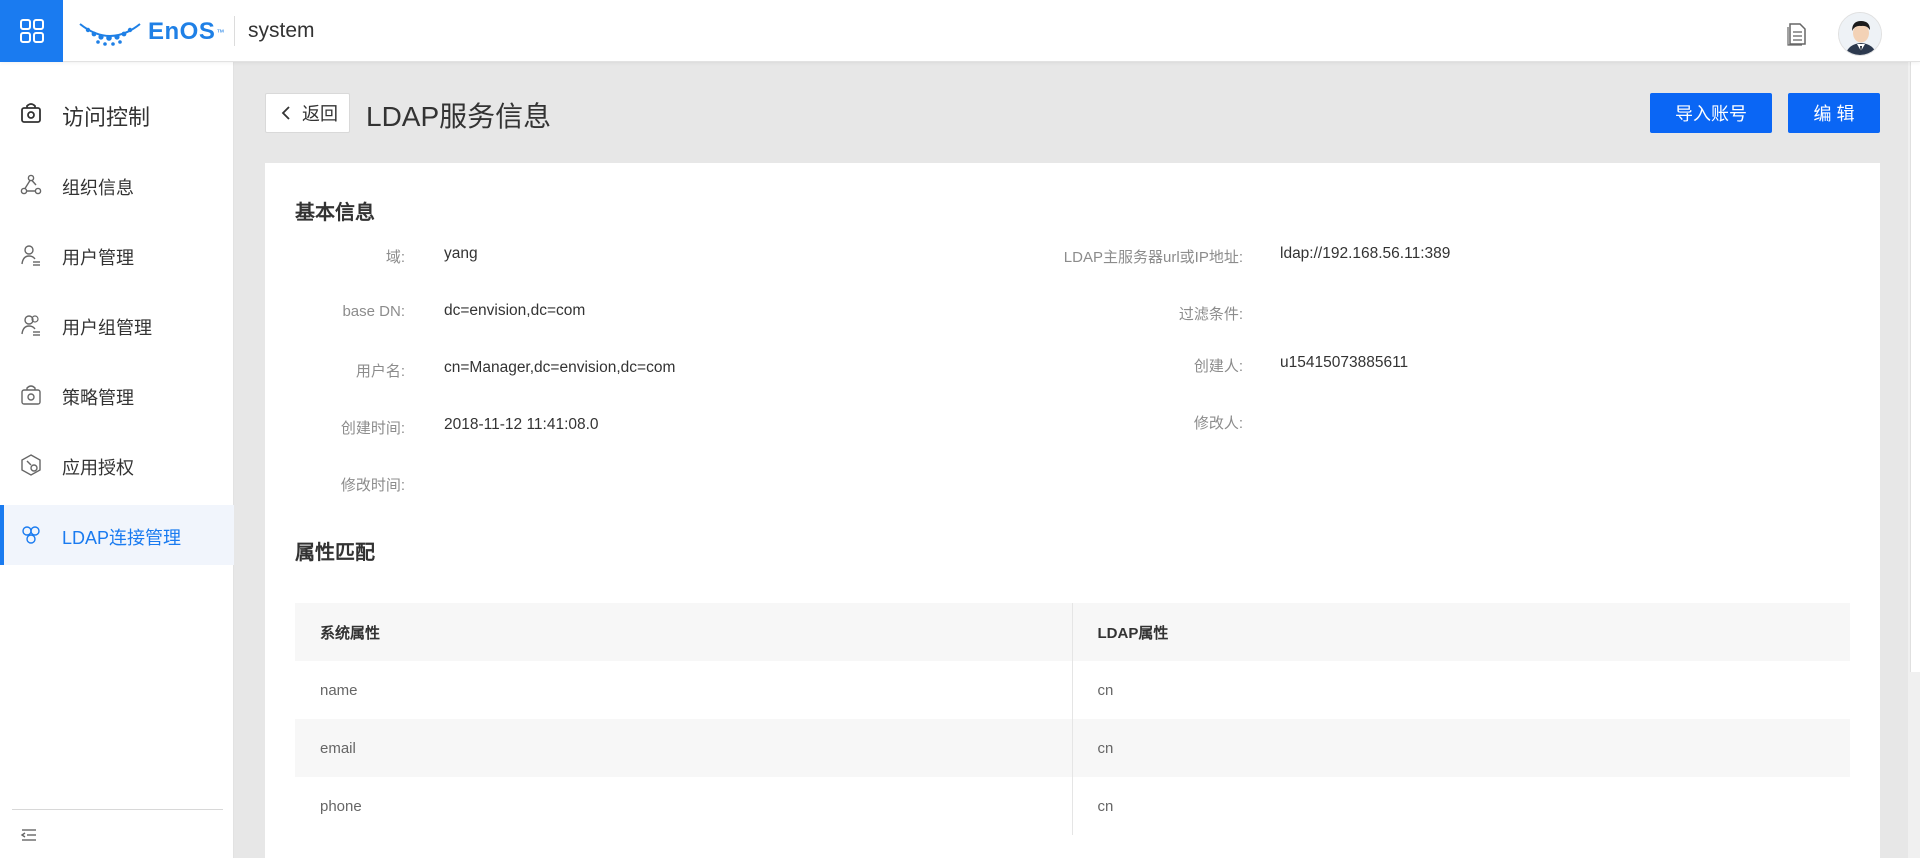 Image resolution: width=1920 pixels, height=858 pixels. What do you see at coordinates (560, 367) in the screenshot?
I see `field-value-username: cn=Manager,dc=envision,dc=com` at bounding box center [560, 367].